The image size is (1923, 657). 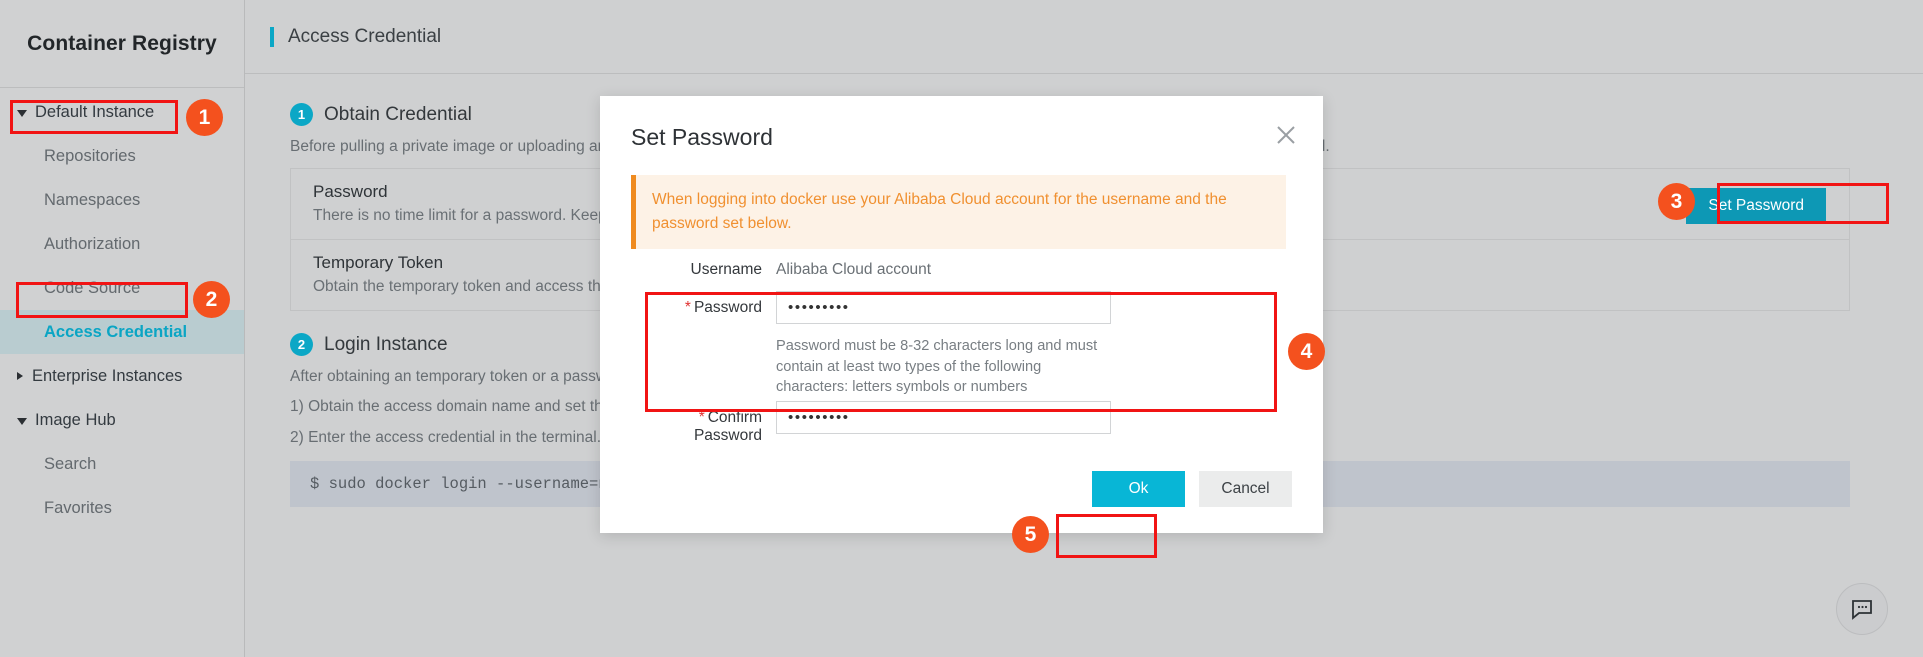 What do you see at coordinates (386, 344) in the screenshot?
I see `step2-title: Login Instance` at bounding box center [386, 344].